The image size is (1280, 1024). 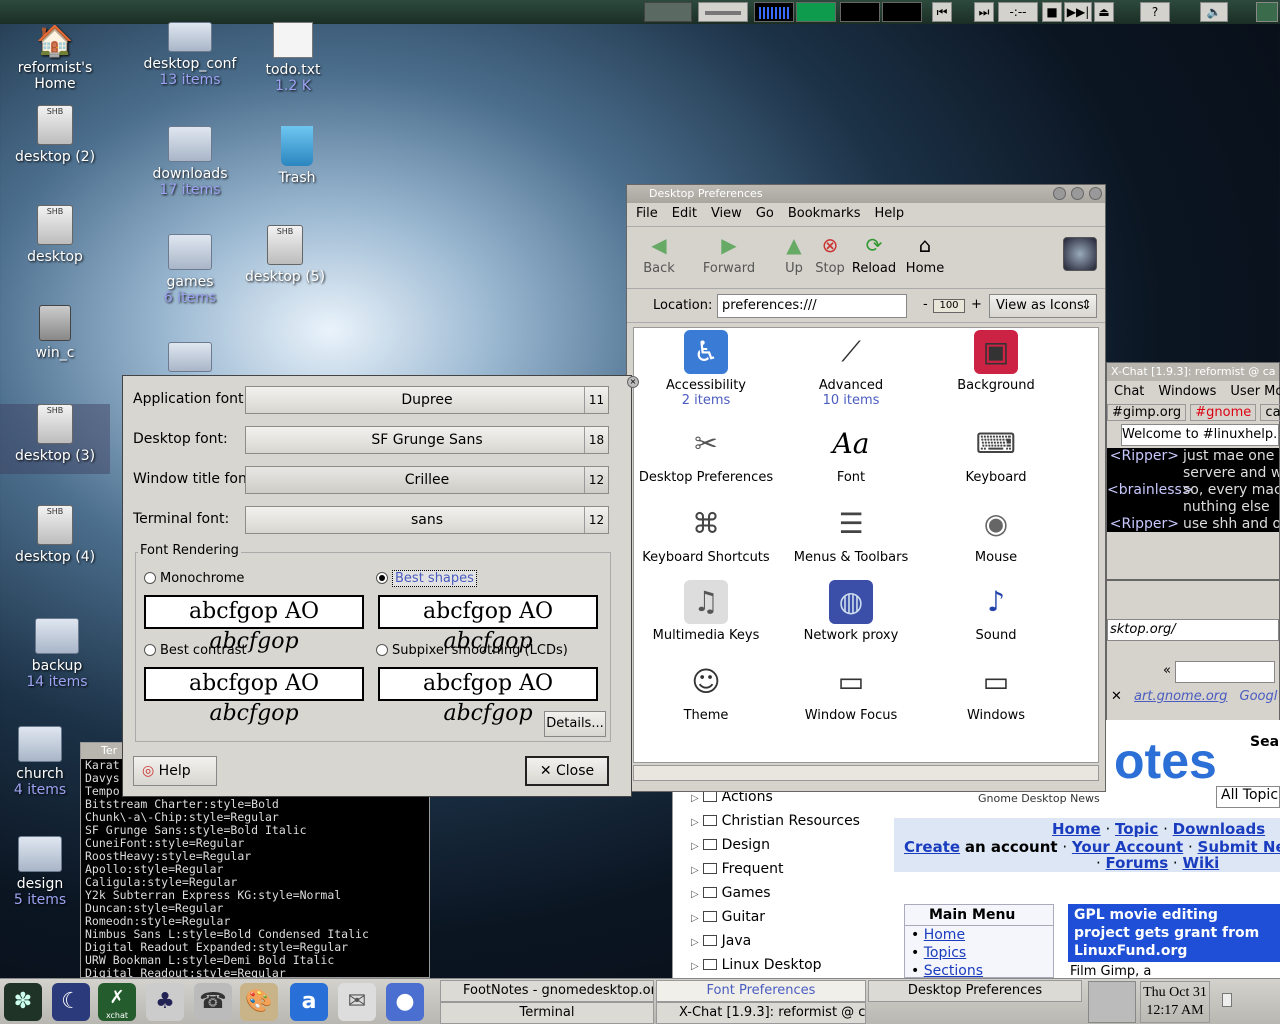 I want to click on zoom-in-button: +, so click(x=976, y=304).